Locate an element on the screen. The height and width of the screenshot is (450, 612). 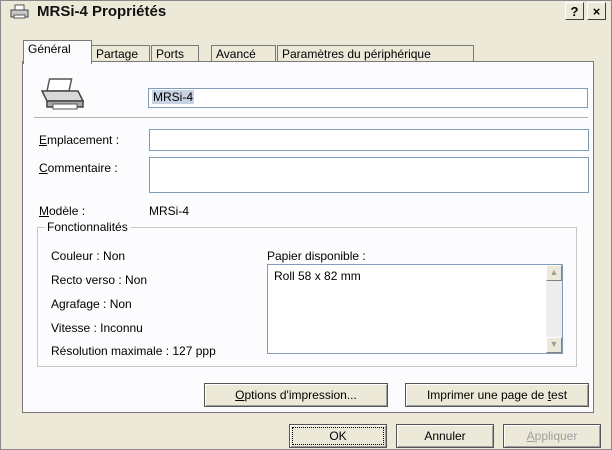
comment-label: Commentaire : is located at coordinates (78, 168).